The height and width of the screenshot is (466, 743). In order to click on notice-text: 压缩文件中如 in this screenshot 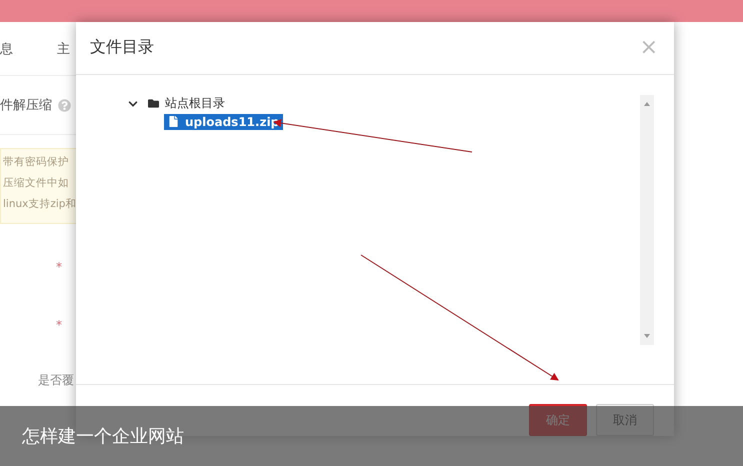, I will do `click(36, 183)`.